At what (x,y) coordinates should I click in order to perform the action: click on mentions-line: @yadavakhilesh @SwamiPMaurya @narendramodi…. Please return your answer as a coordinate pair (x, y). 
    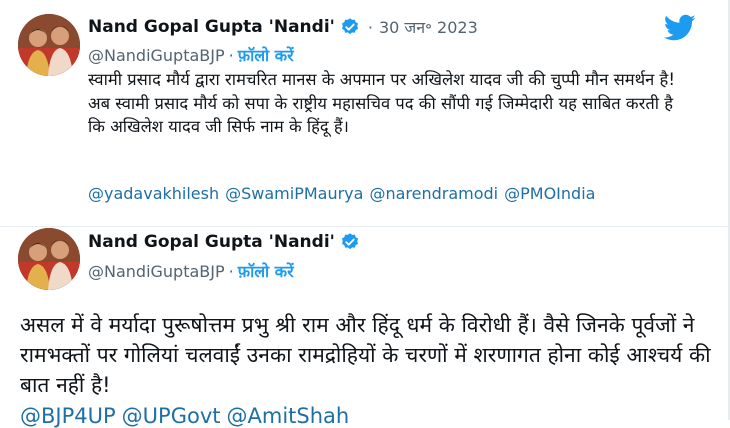
    Looking at the image, I should click on (344, 193).